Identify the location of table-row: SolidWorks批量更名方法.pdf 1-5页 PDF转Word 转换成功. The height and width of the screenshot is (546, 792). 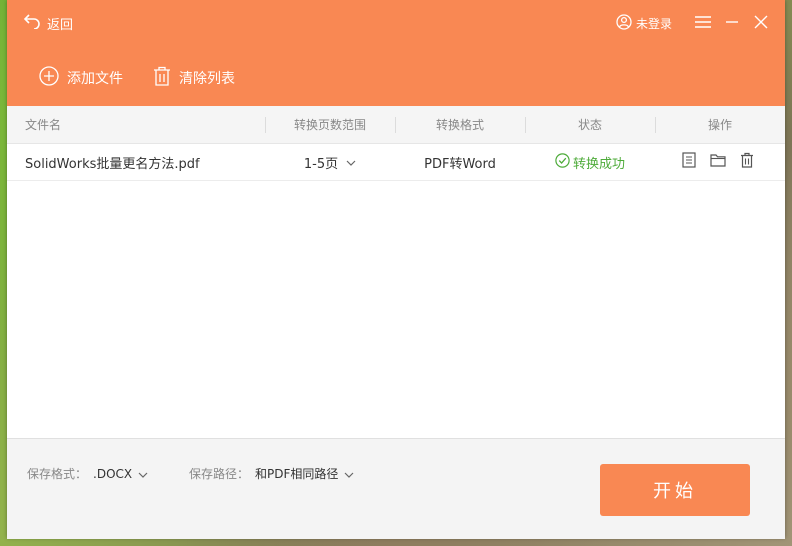
(396, 162).